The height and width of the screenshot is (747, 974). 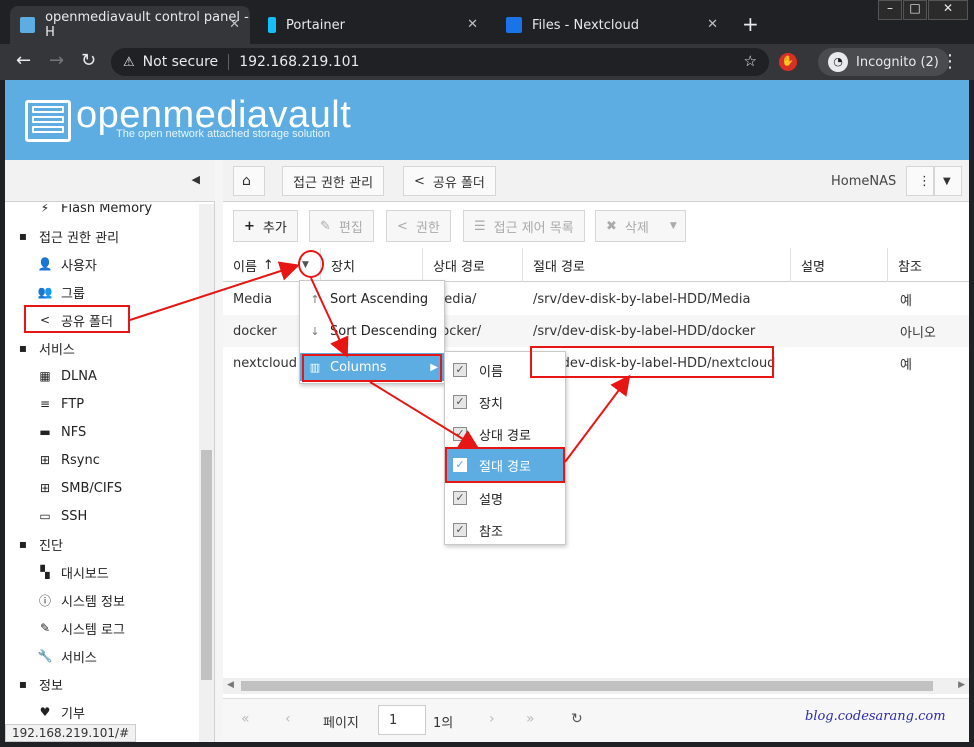 What do you see at coordinates (214, 291) in the screenshot?
I see `arrow-to-column-menu` at bounding box center [214, 291].